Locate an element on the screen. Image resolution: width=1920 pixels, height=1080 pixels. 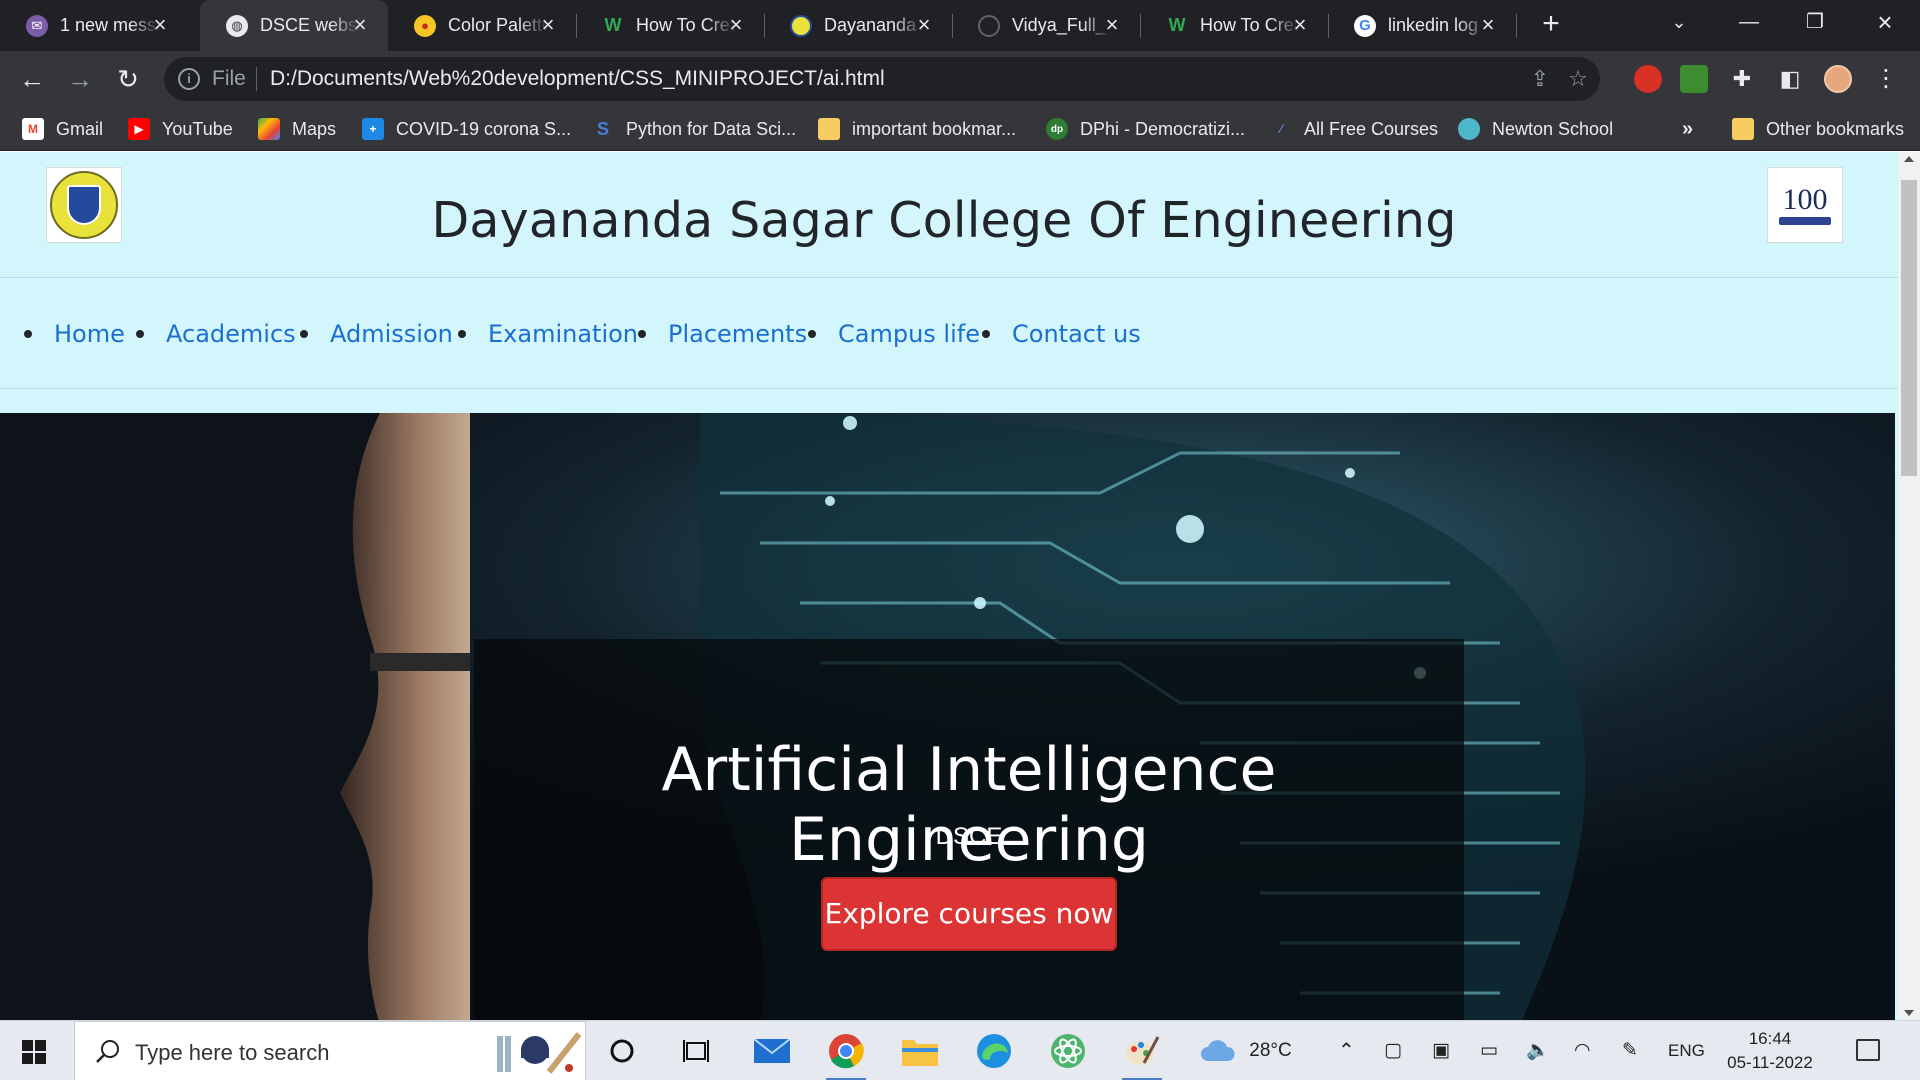
share-icon: ⇪ is located at coordinates (1540, 79).